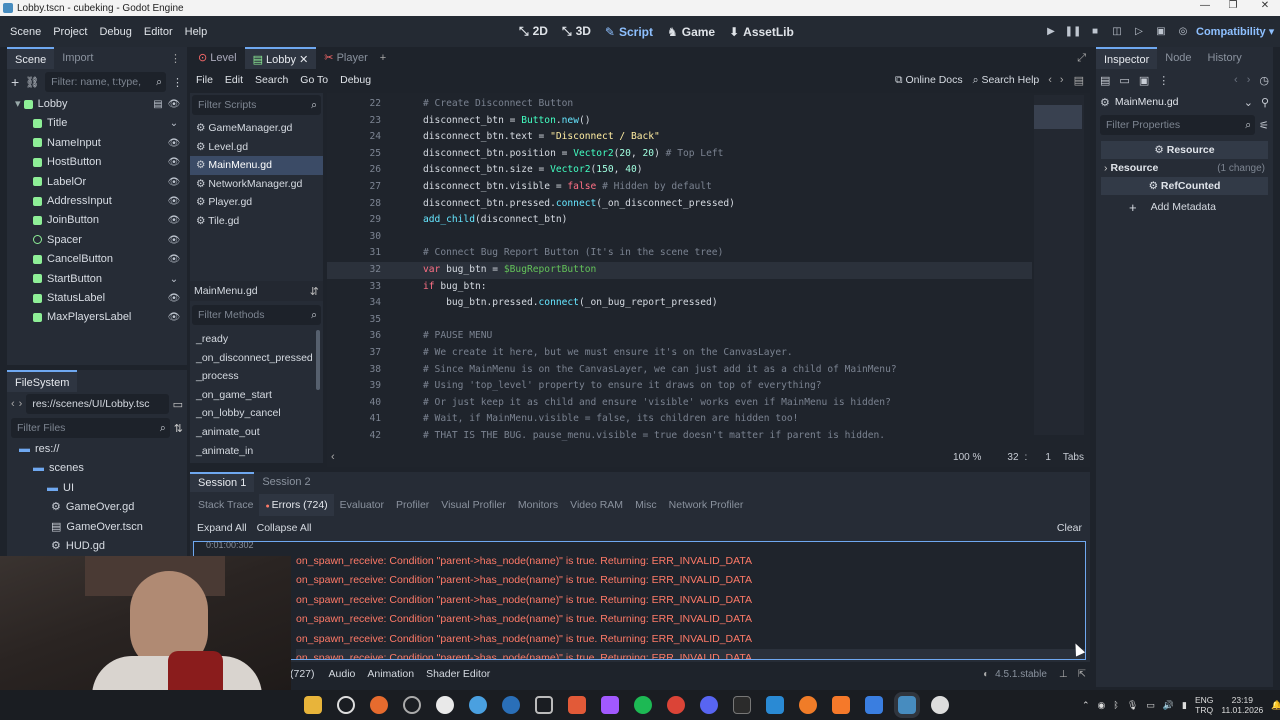 This screenshot has width=1280, height=720. What do you see at coordinates (1233, 5) in the screenshot?
I see `maximize-icon: ❐` at bounding box center [1233, 5].